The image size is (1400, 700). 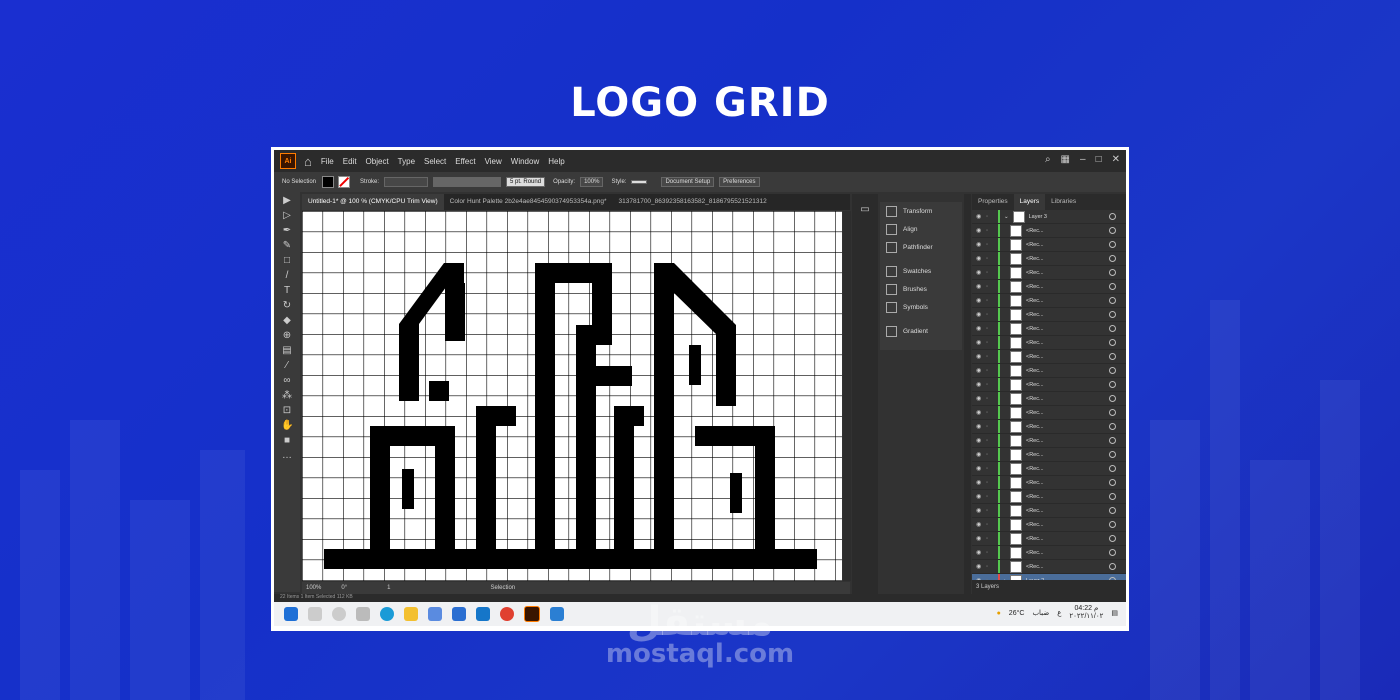 I want to click on blend-tool-icon: ∞, so click(x=287, y=381).